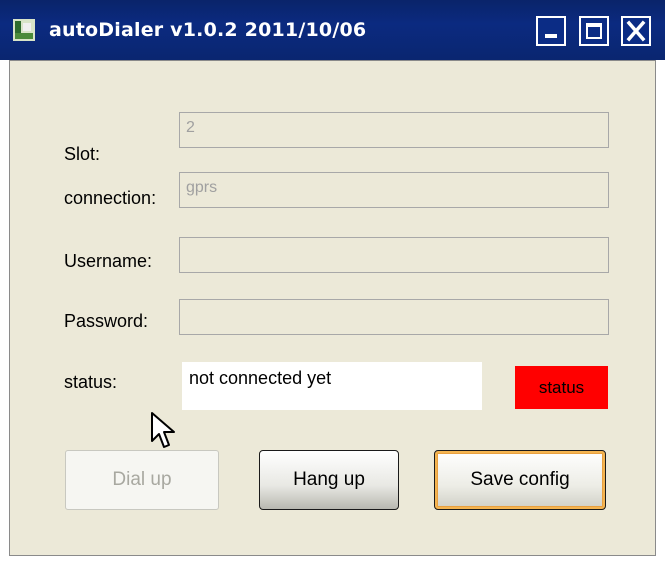 The image size is (665, 563). What do you see at coordinates (394, 190) in the screenshot?
I see `connection-field: gprs` at bounding box center [394, 190].